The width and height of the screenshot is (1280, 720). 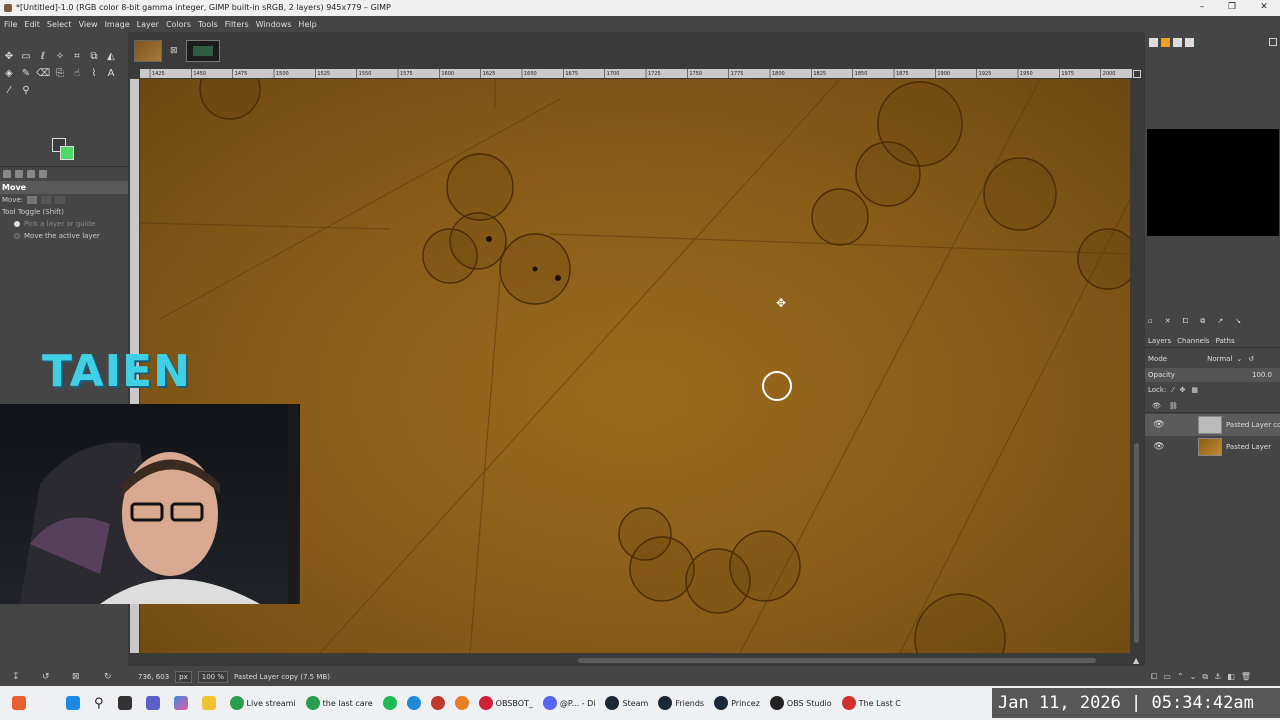 I want to click on tool-options-tab-icon, so click(x=7, y=174).